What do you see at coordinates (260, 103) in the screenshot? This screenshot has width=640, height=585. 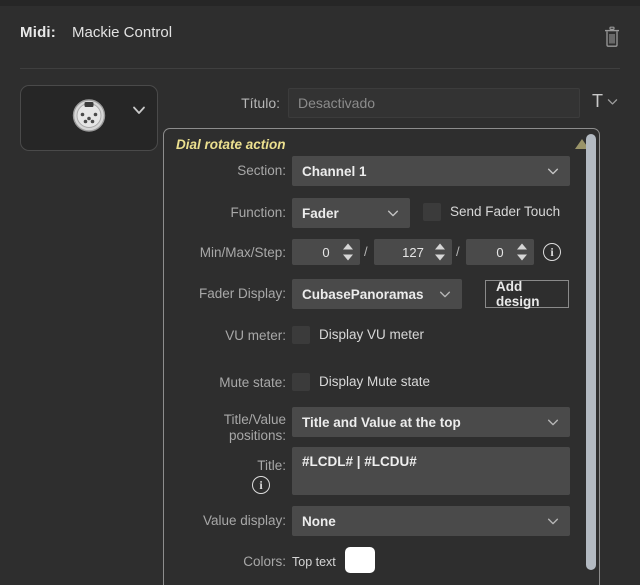 I see `titulo-label: Título:` at bounding box center [260, 103].